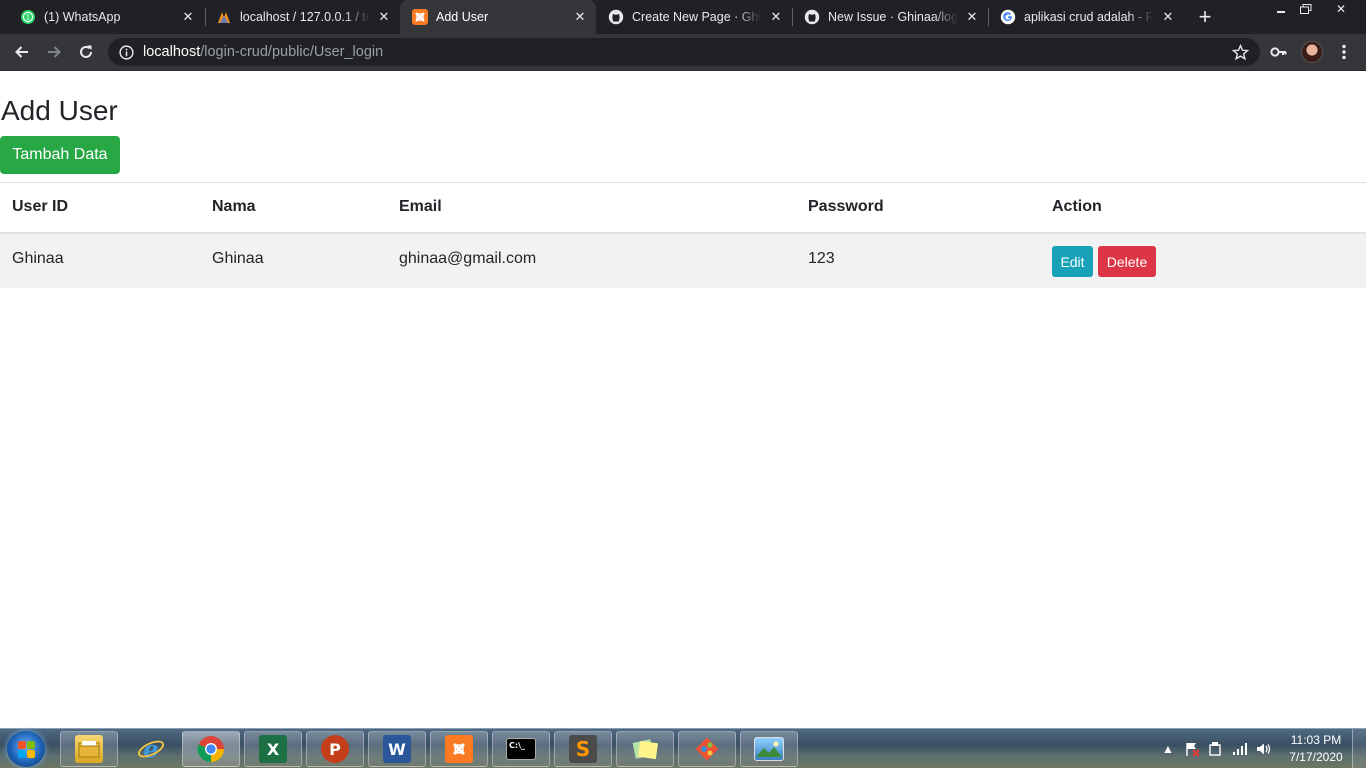 The width and height of the screenshot is (1366, 768). Describe the element at coordinates (1168, 748) in the screenshot. I see `show-hidden-icons-icon: ▲` at that location.